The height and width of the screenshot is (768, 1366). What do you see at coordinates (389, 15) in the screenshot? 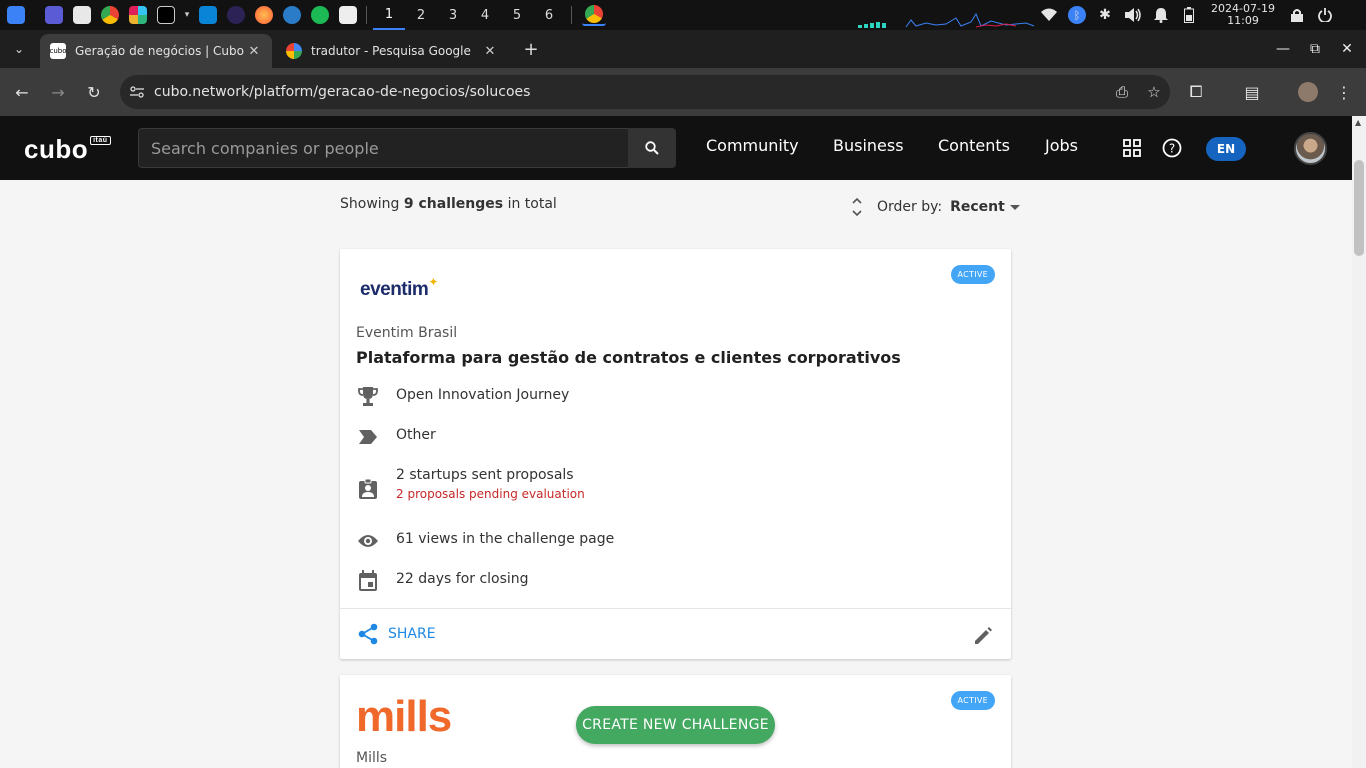
I see `workspace-1: 1` at bounding box center [389, 15].